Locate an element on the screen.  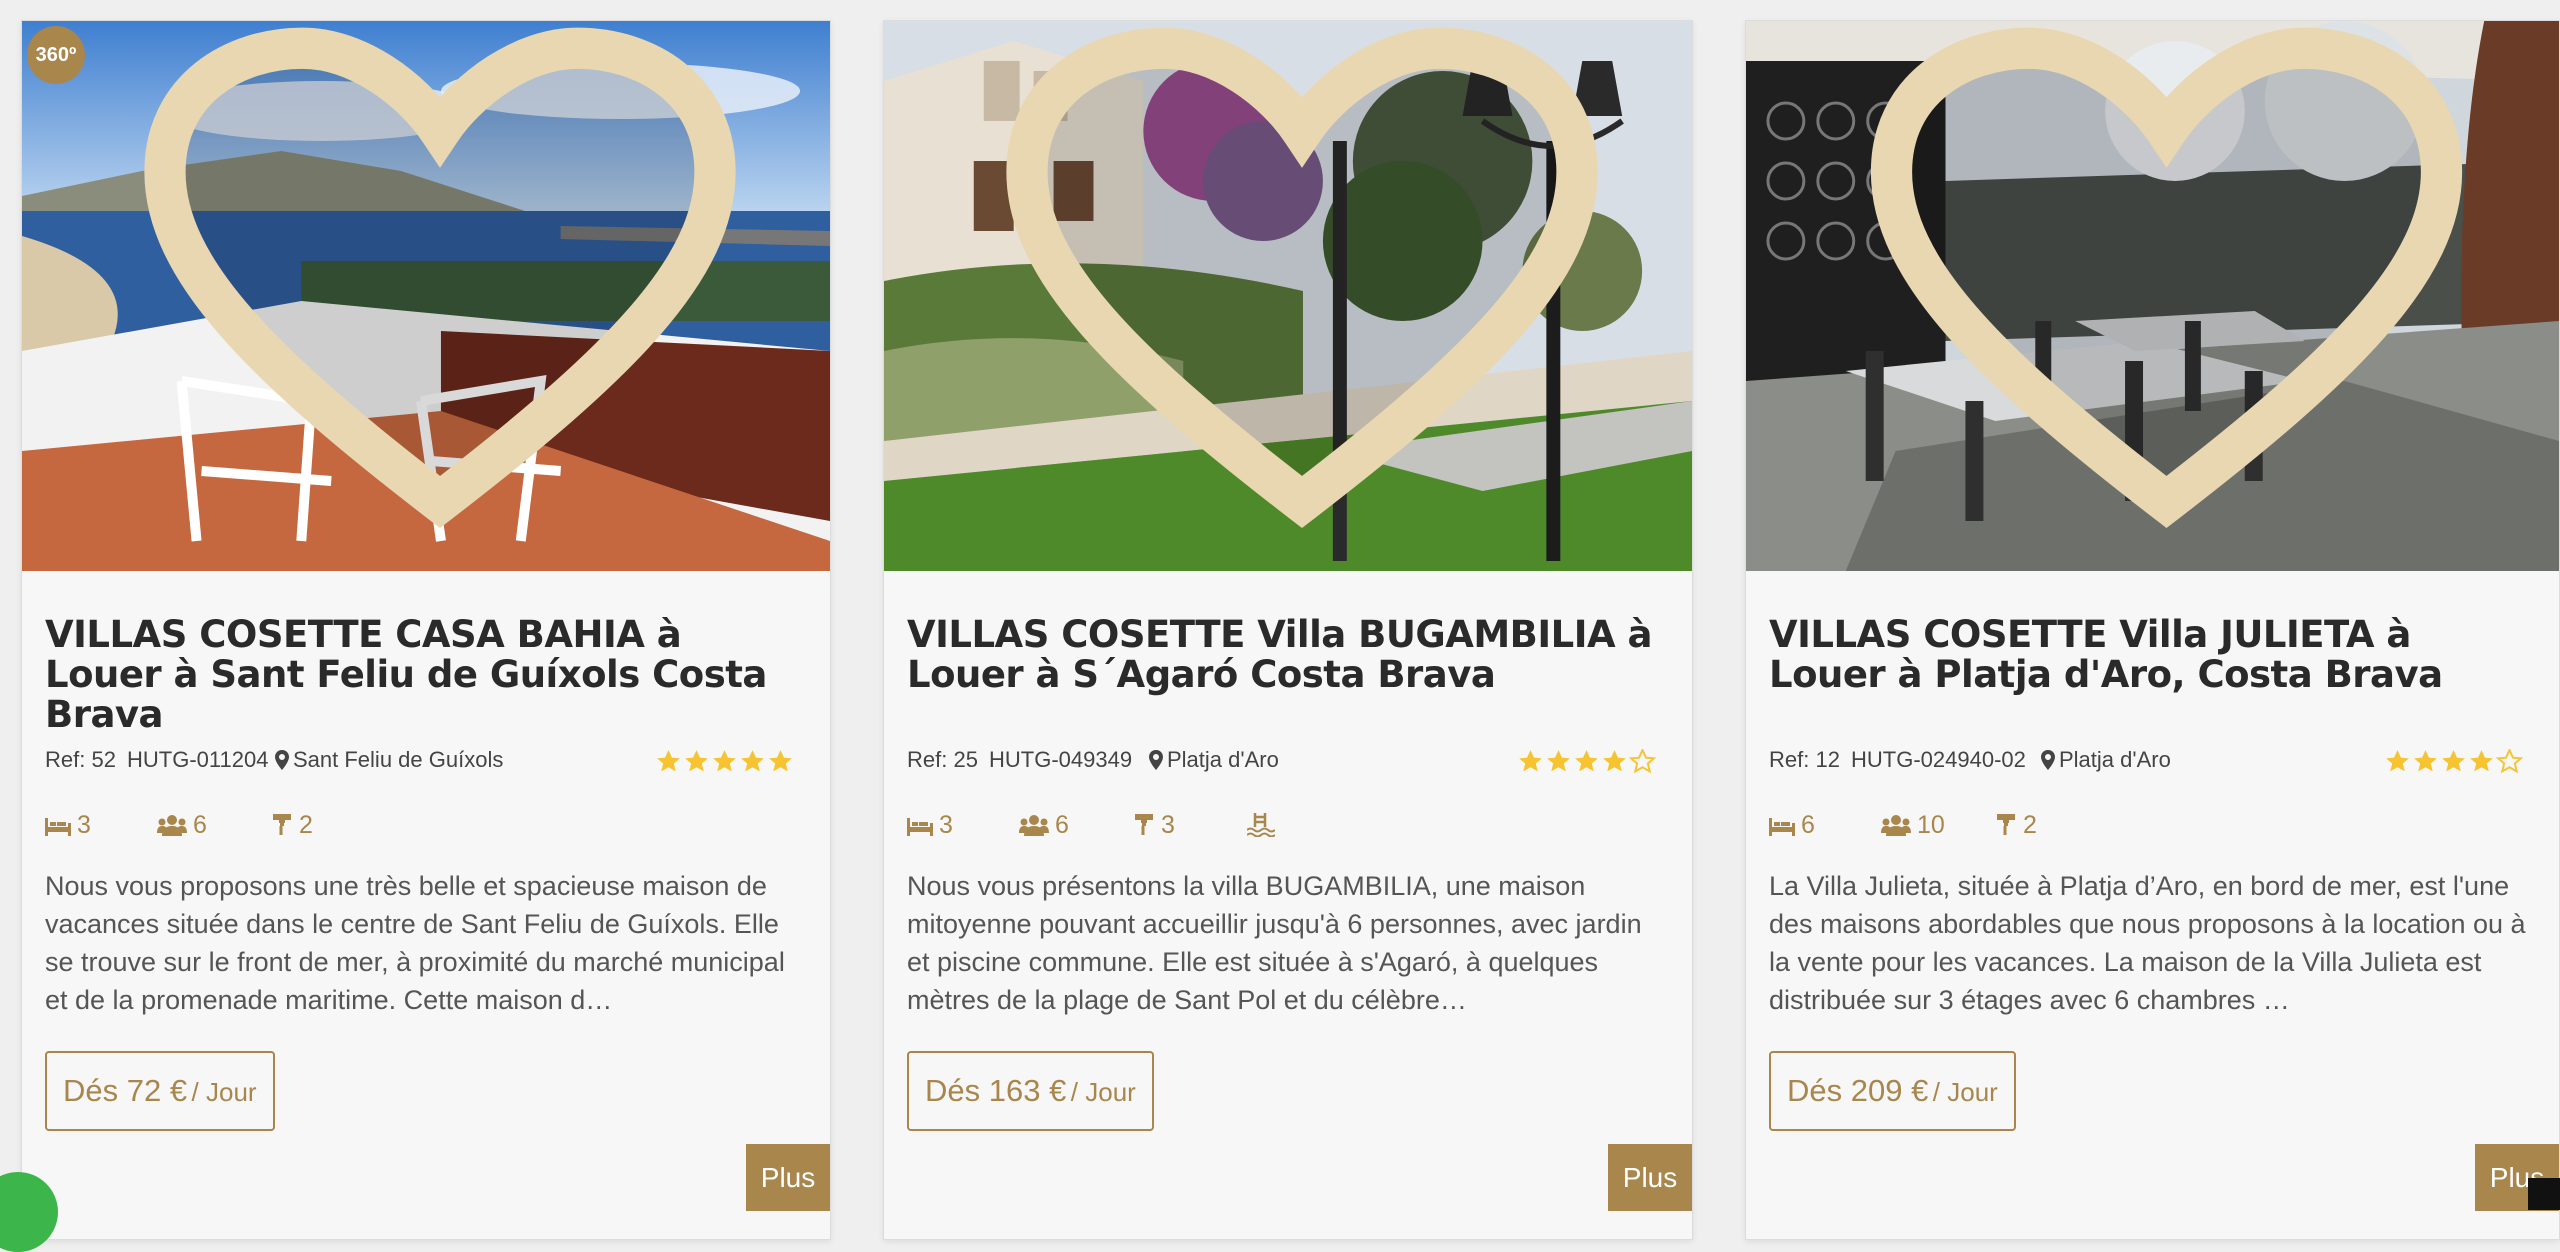
pool is located at coordinates (1263, 826).